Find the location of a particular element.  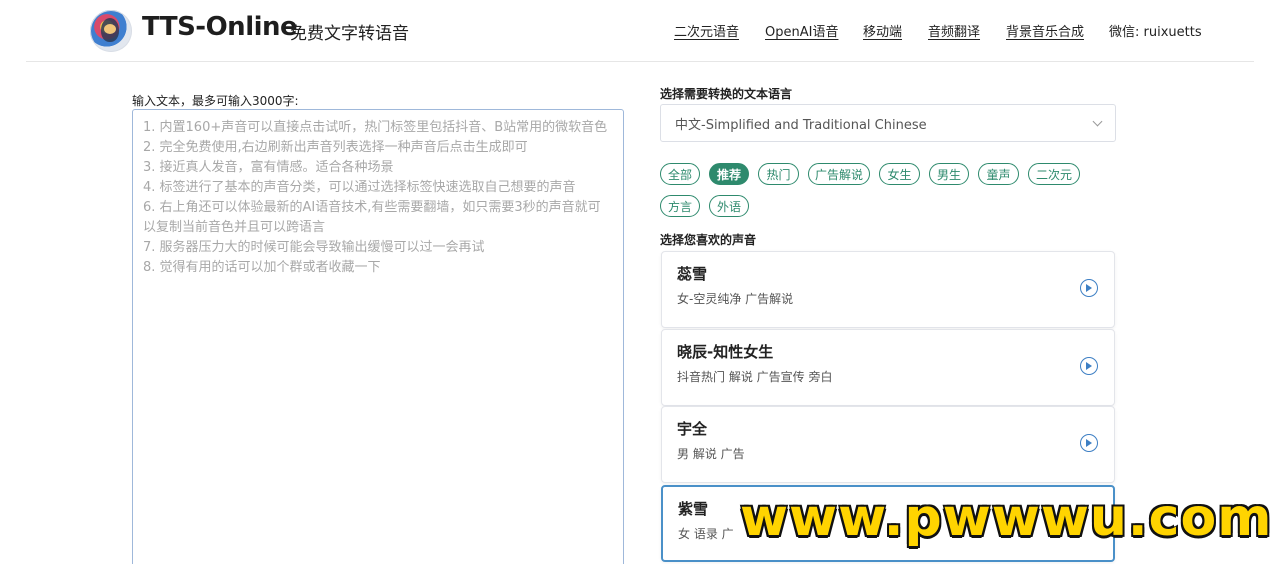

input-label: 输入文本，最多可输入3000字: is located at coordinates (215, 101).